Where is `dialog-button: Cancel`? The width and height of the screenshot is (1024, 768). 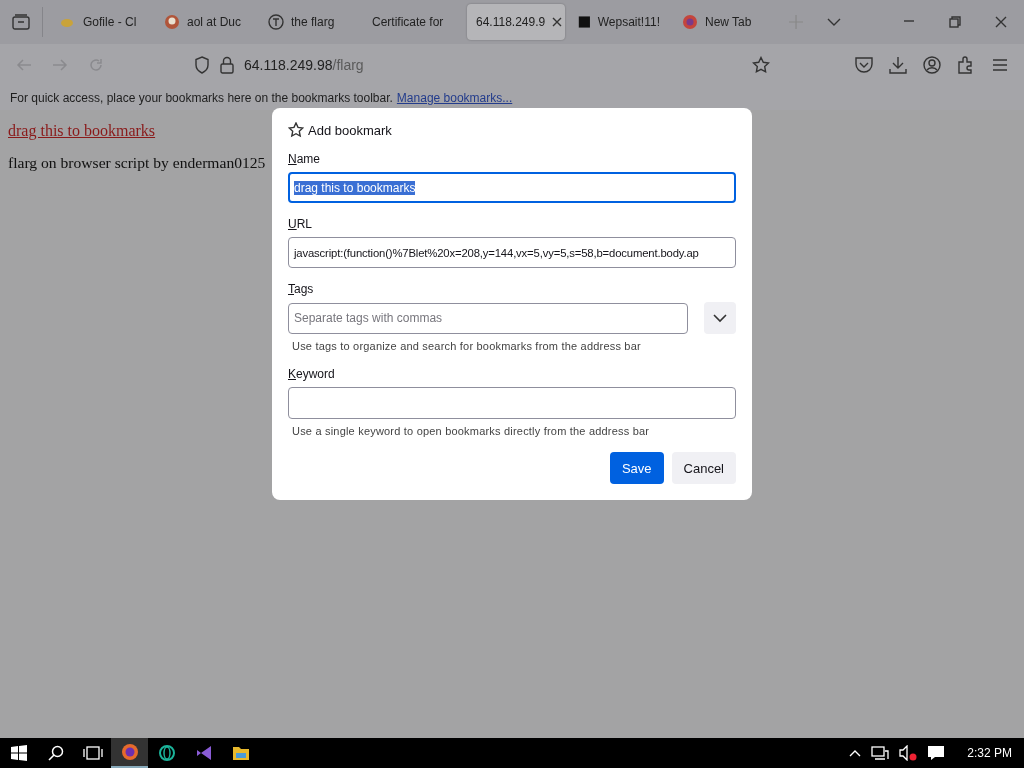 dialog-button: Cancel is located at coordinates (703, 468).